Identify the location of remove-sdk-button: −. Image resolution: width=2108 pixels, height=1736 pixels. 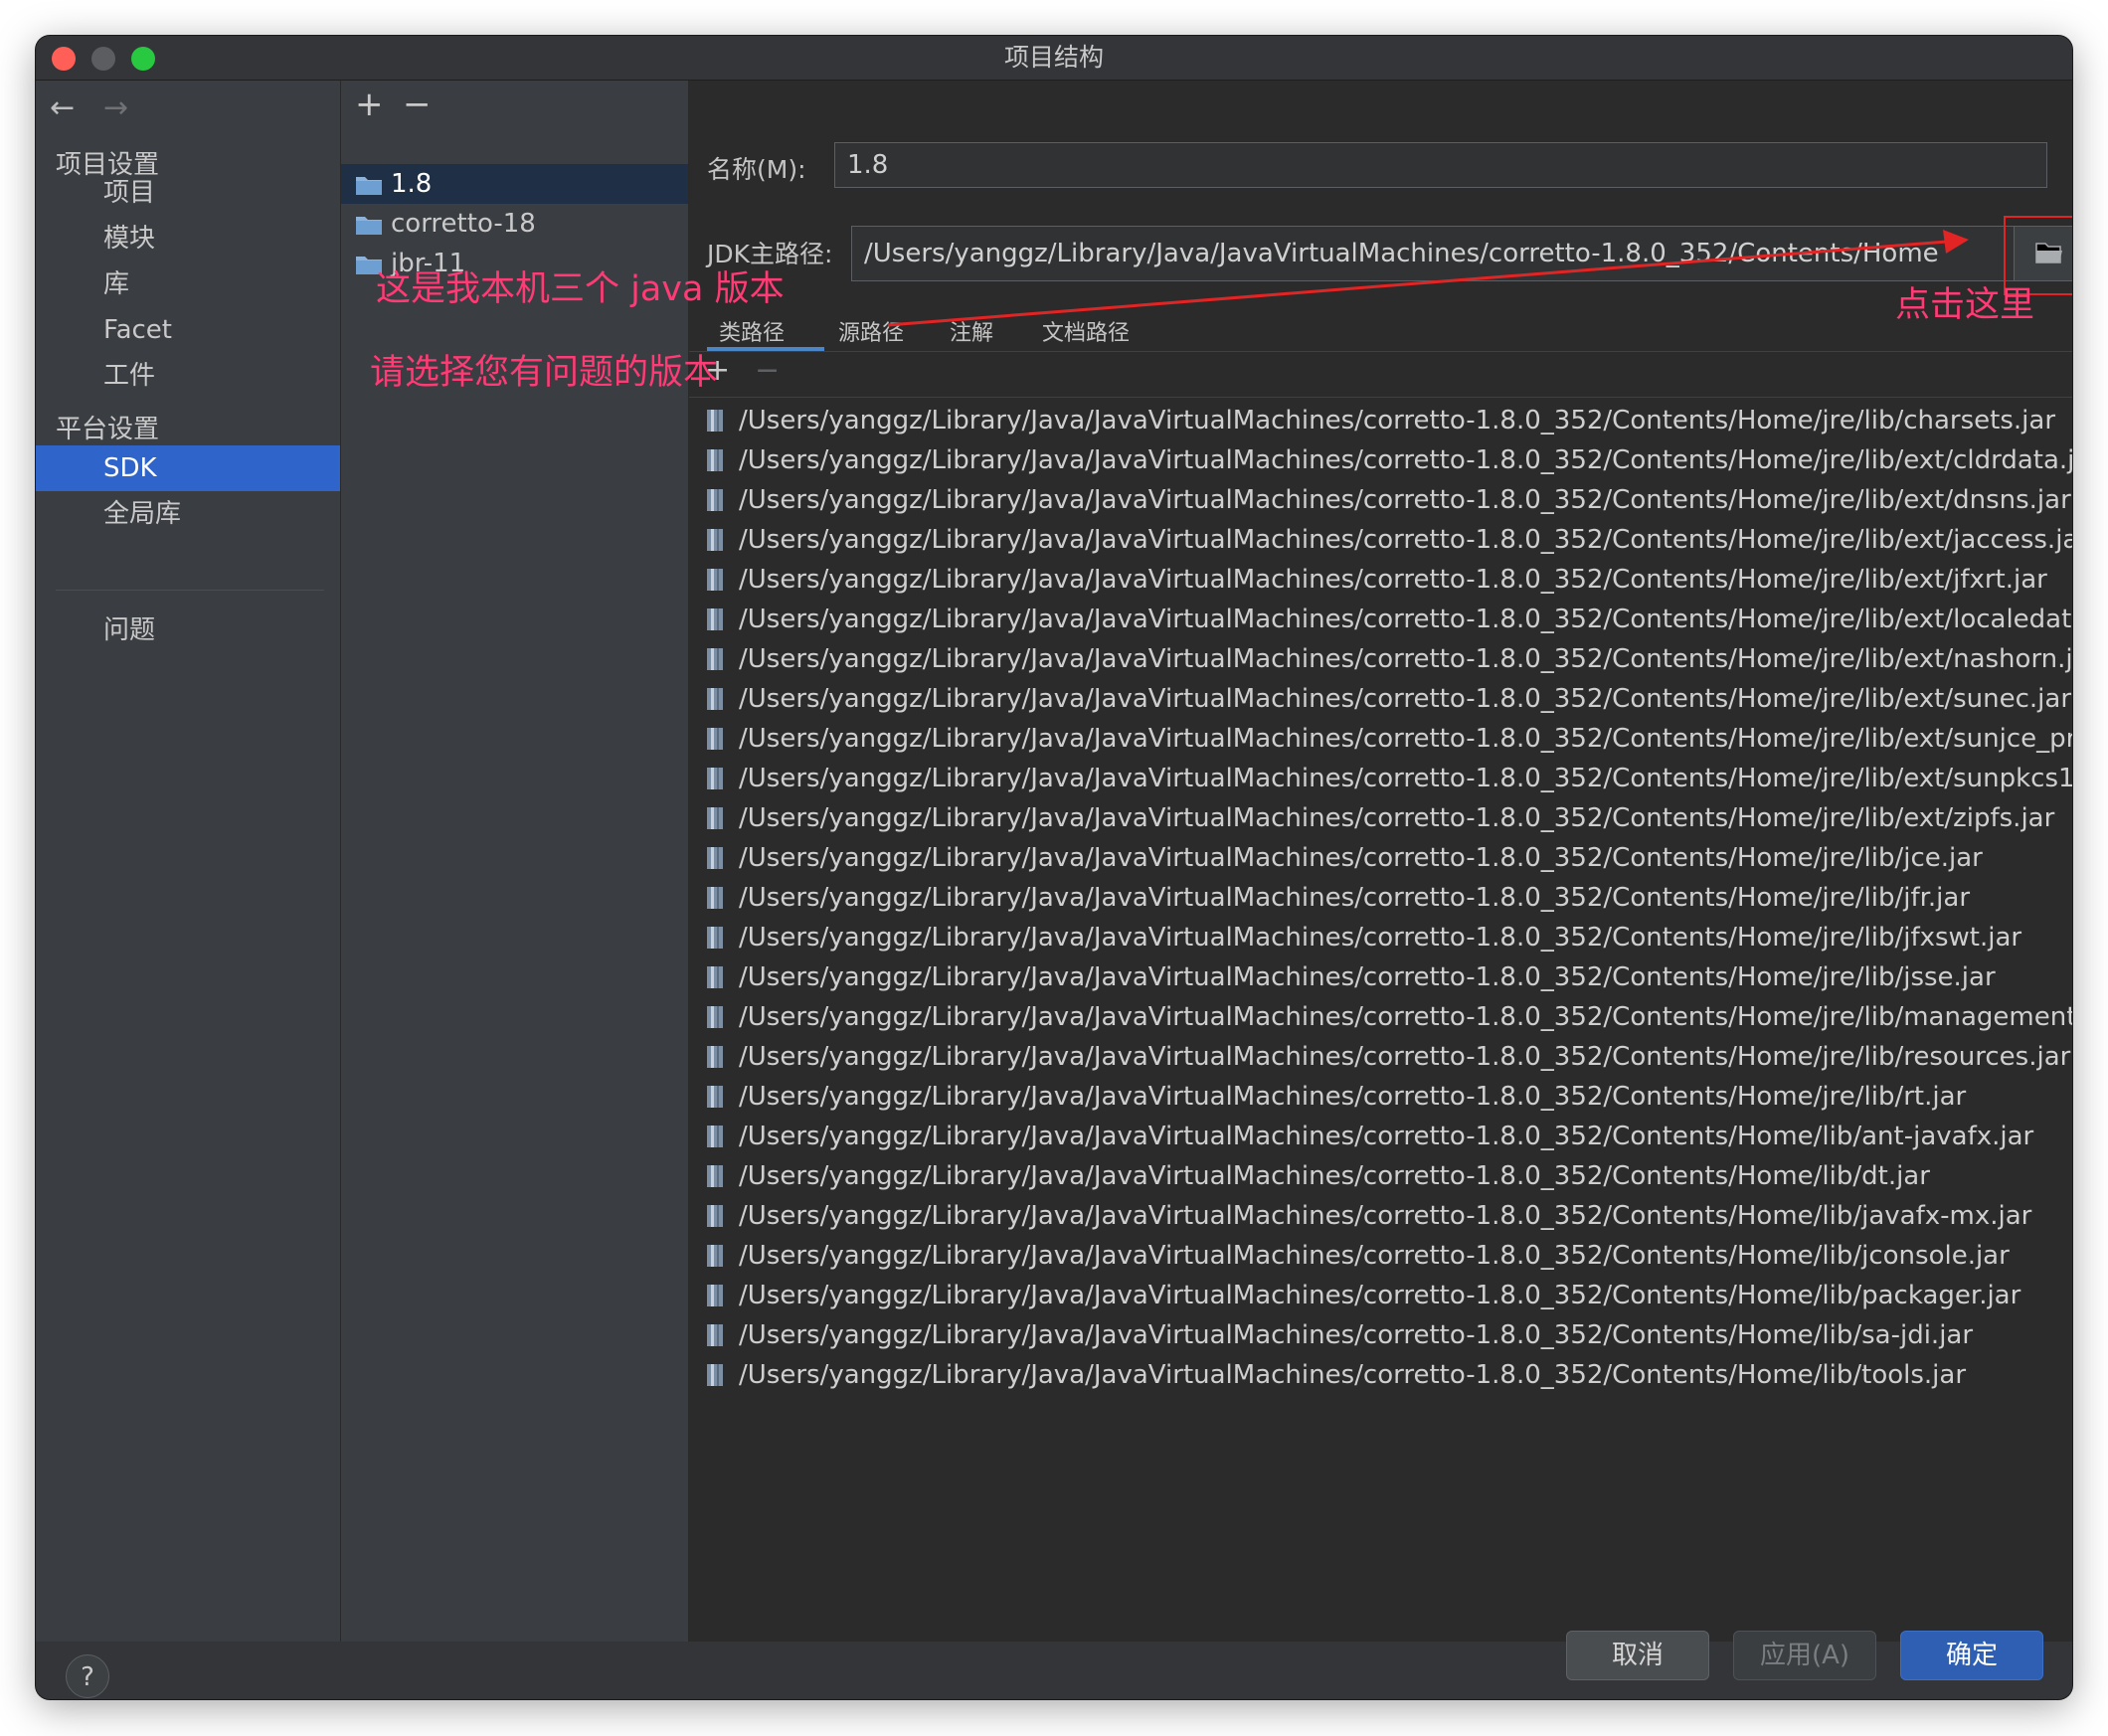
(417, 104).